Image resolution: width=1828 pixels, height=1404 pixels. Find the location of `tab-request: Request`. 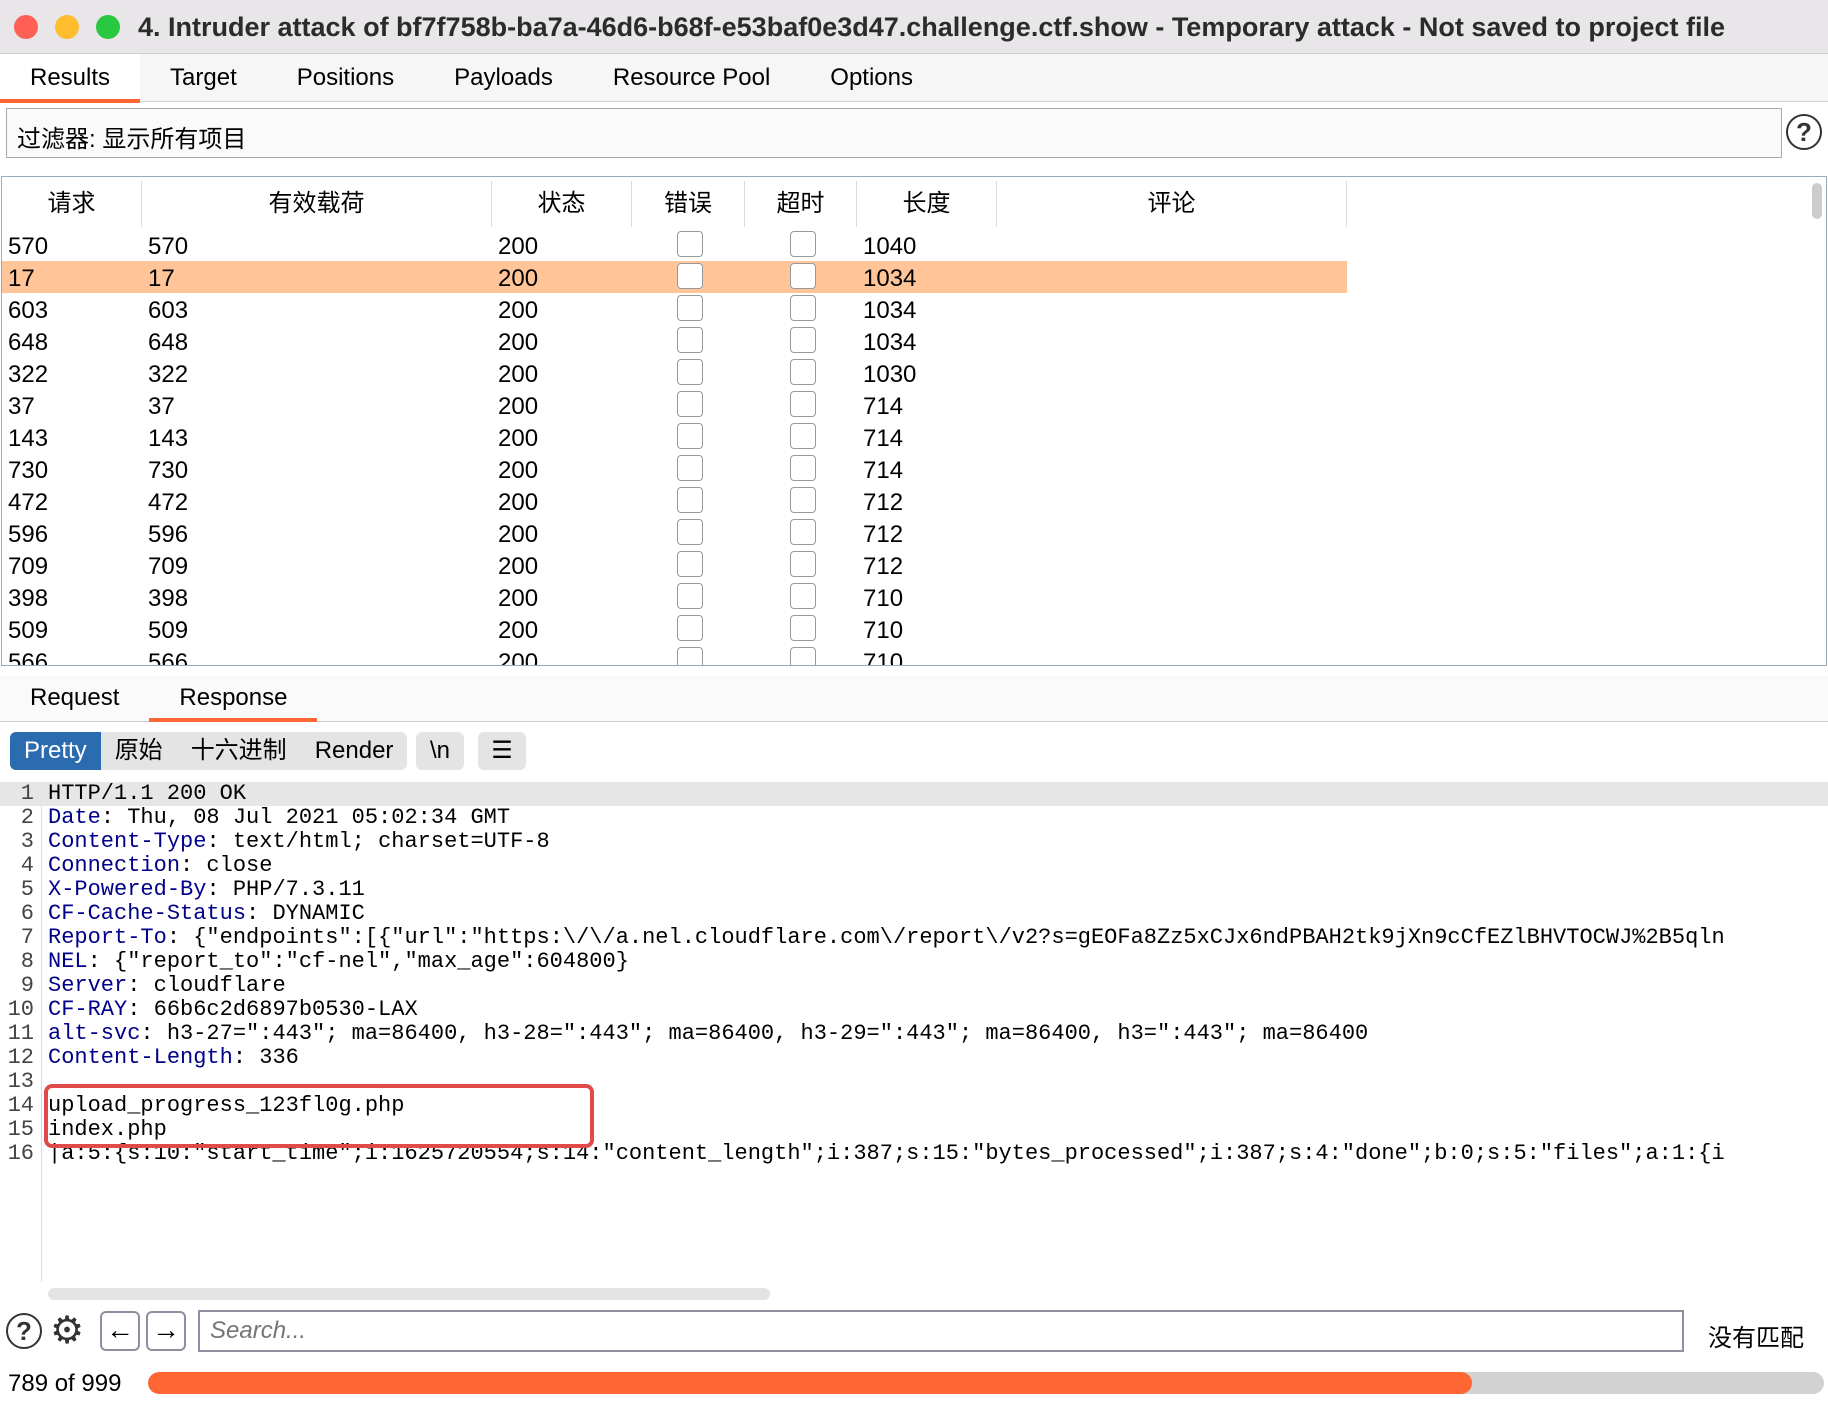

tab-request: Request is located at coordinates (74, 698).